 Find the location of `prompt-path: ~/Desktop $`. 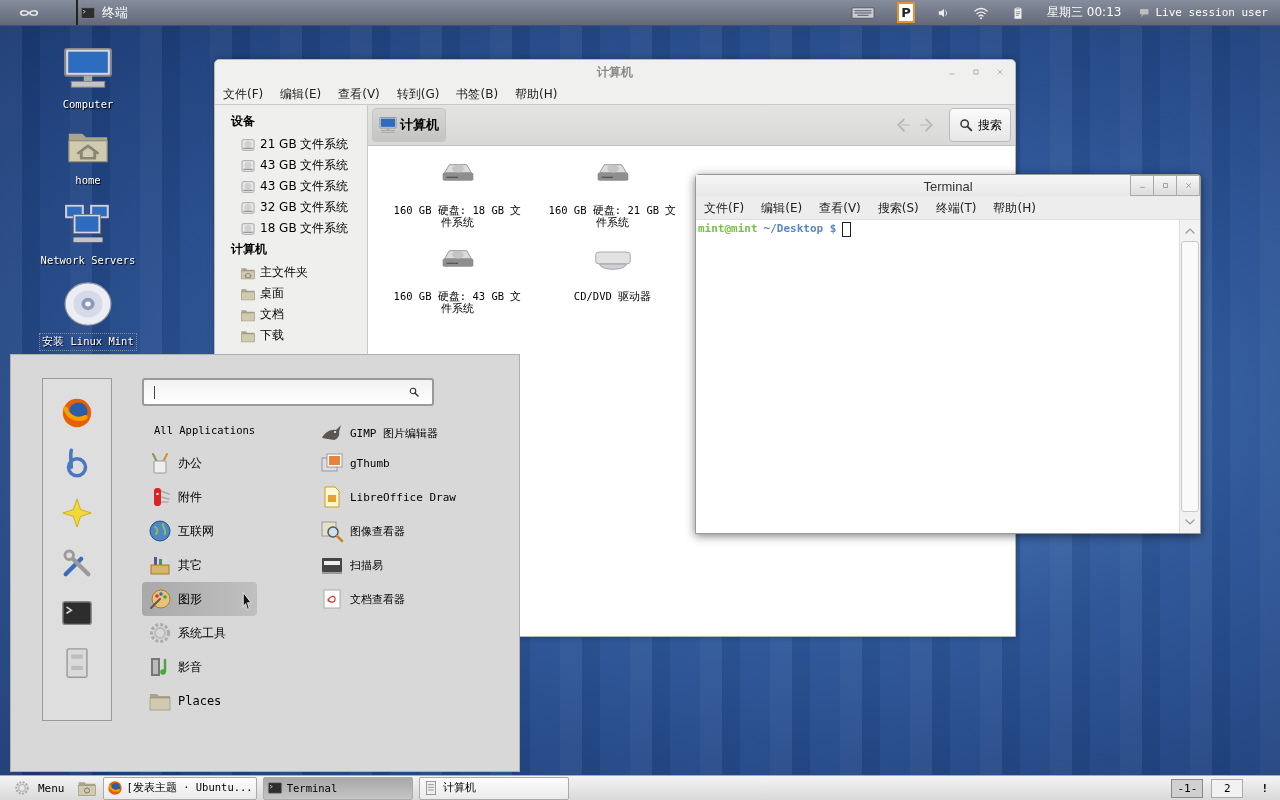

prompt-path: ~/Desktop $ is located at coordinates (800, 228).